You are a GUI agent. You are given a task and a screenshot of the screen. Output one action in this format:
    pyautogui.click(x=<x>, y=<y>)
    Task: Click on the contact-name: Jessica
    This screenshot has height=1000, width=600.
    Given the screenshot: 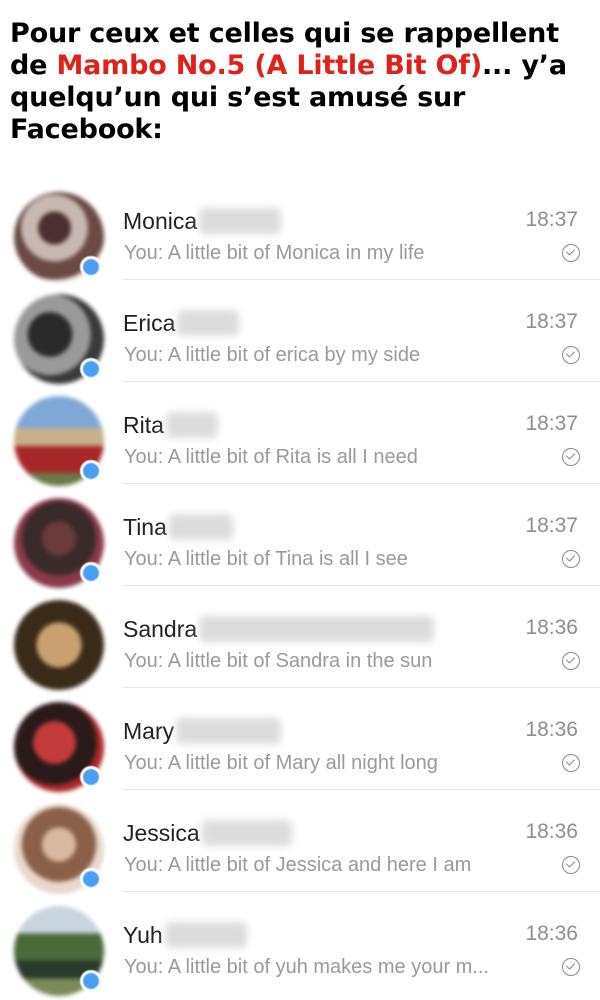 What is the action you would take?
    pyautogui.click(x=161, y=832)
    